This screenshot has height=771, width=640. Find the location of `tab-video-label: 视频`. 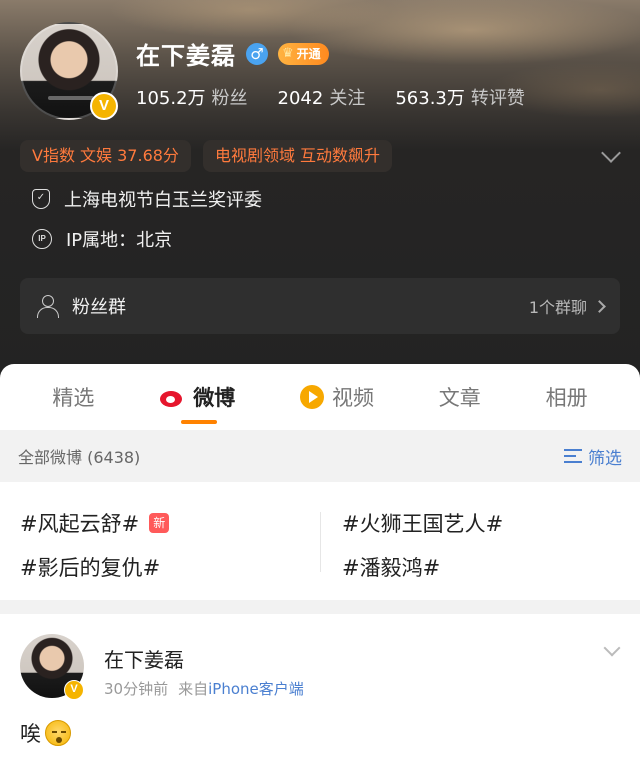

tab-video-label: 视频 is located at coordinates (352, 398).